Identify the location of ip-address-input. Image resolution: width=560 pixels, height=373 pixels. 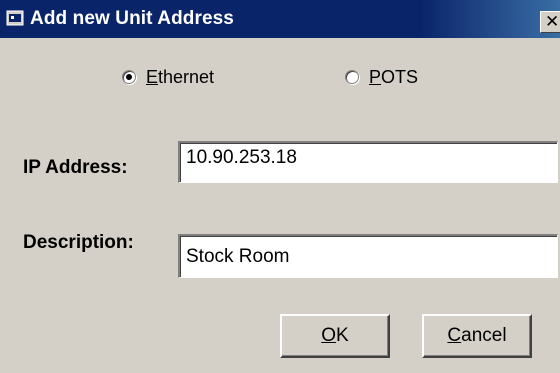
(368, 162).